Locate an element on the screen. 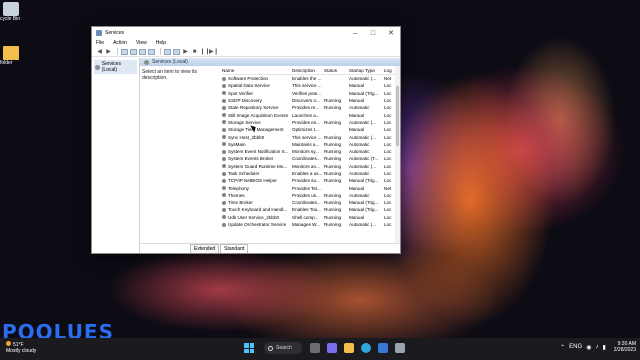 The height and width of the screenshot is (360, 640). column-status: Status is located at coordinates (336, 70).